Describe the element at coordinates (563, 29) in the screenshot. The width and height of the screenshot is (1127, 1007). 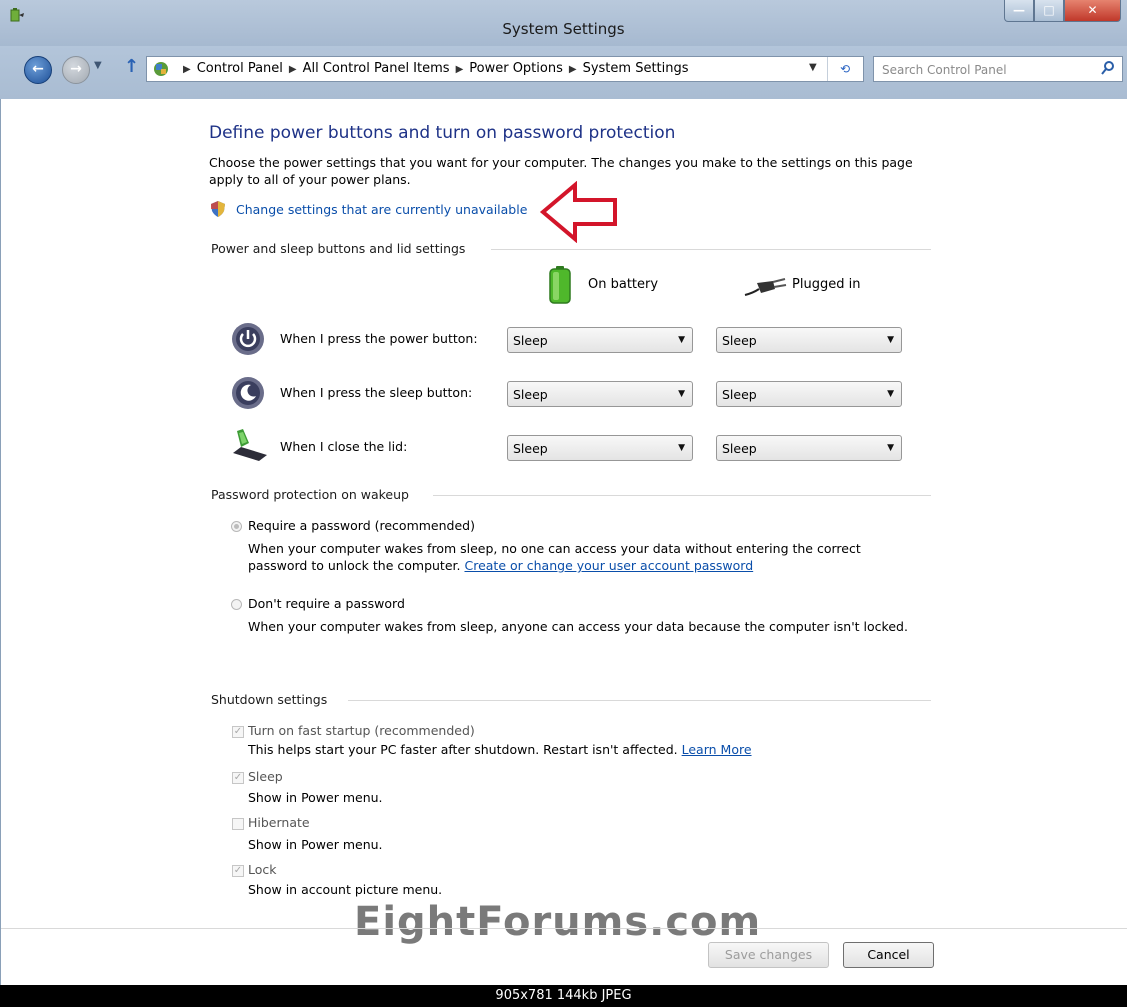
I see `window-title: System Settings` at that location.